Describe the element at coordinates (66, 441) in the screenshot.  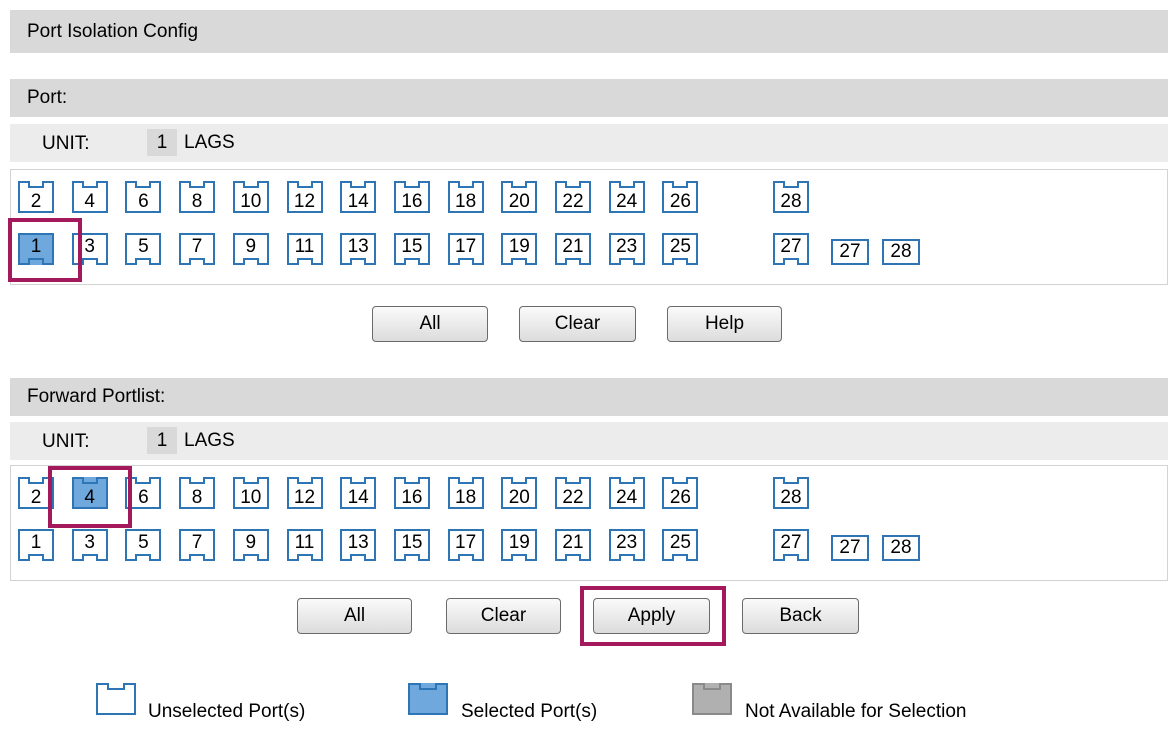
I see `unit-label: UNIT:` at that location.